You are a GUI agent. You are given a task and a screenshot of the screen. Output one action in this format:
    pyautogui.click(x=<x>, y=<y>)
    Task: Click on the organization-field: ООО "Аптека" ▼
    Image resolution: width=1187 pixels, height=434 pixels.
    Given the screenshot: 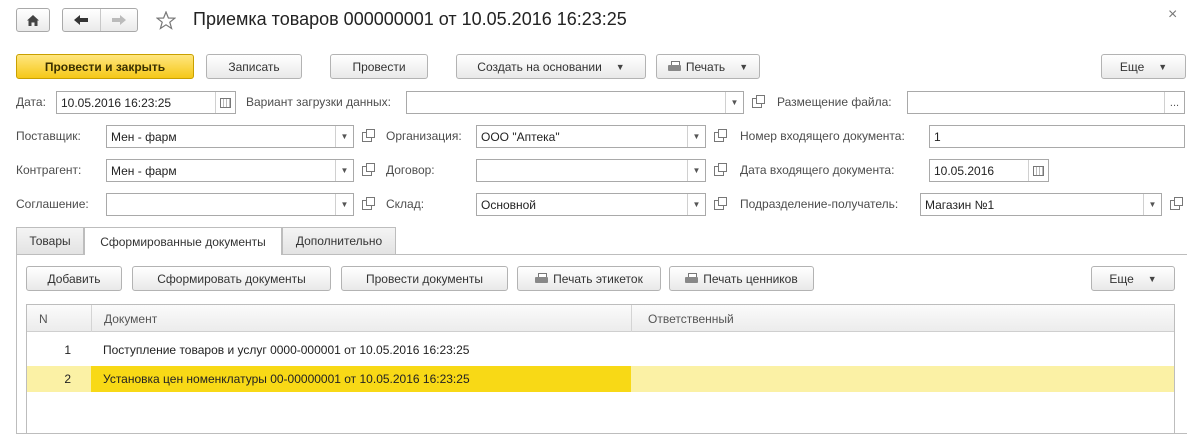 What is the action you would take?
    pyautogui.click(x=591, y=136)
    